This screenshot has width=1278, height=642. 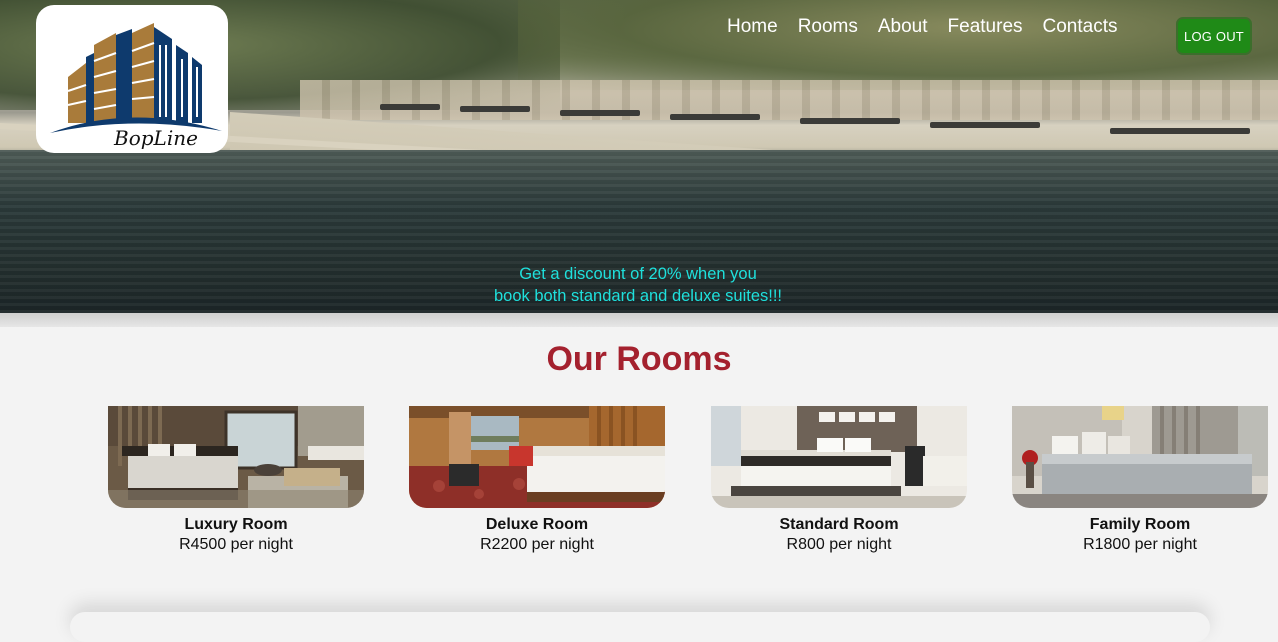 I want to click on room-price: R4500 per night, so click(x=236, y=544).